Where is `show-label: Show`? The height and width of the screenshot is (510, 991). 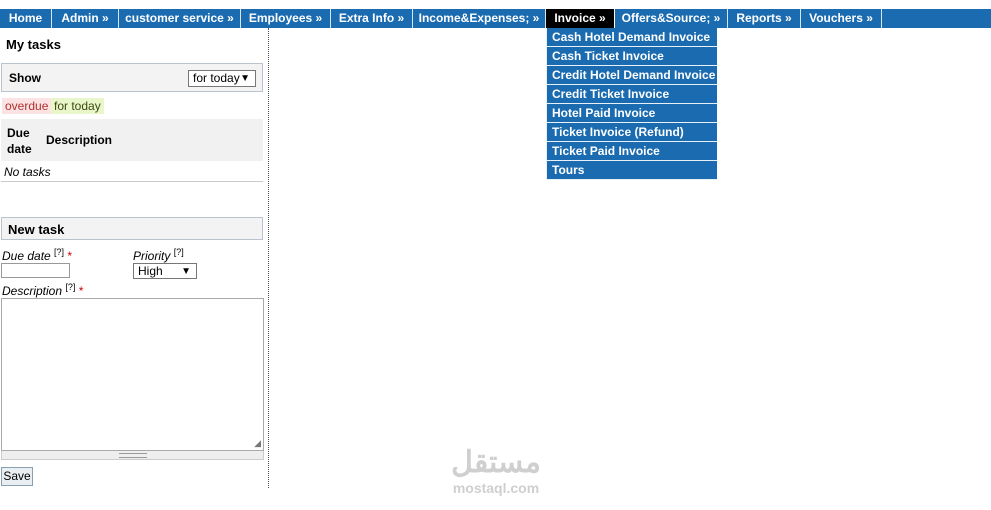 show-label: Show is located at coordinates (25, 78).